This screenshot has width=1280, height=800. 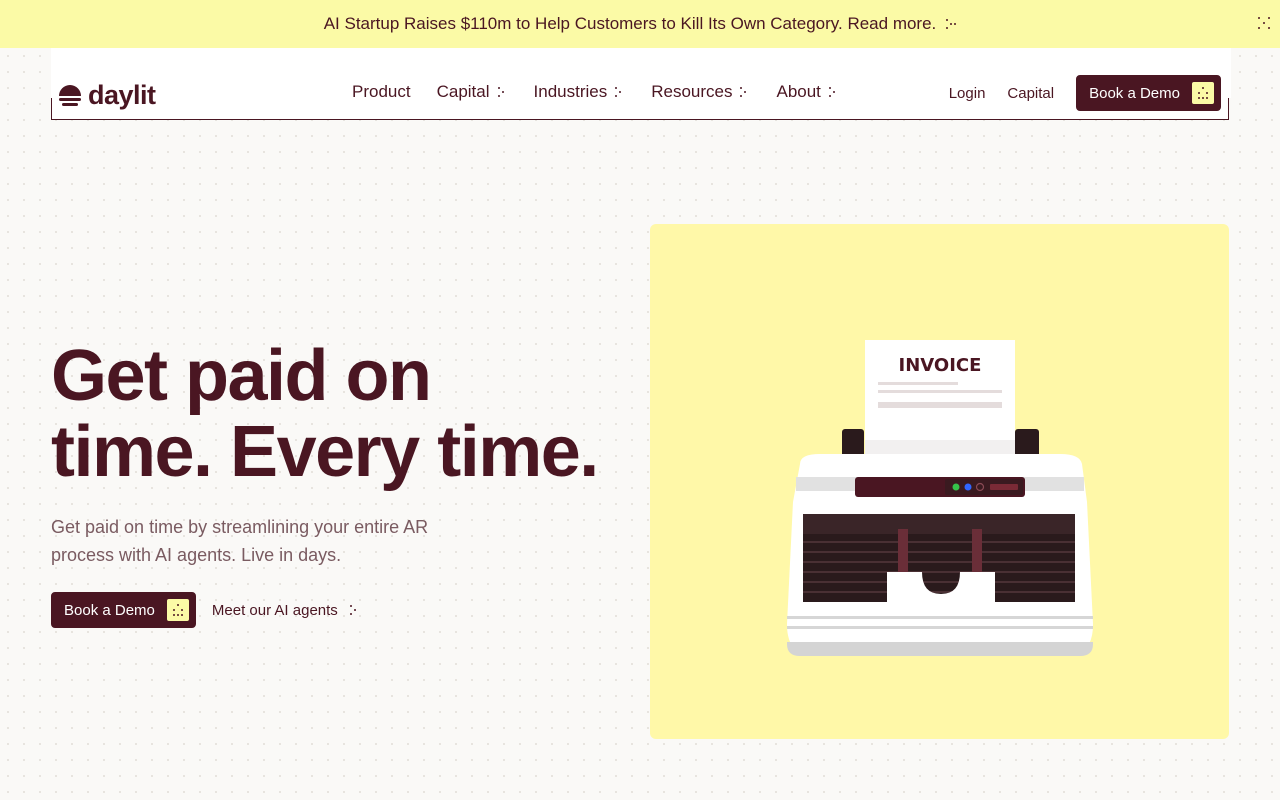 I want to click on nav-item-resources: Resources, so click(x=700, y=92).